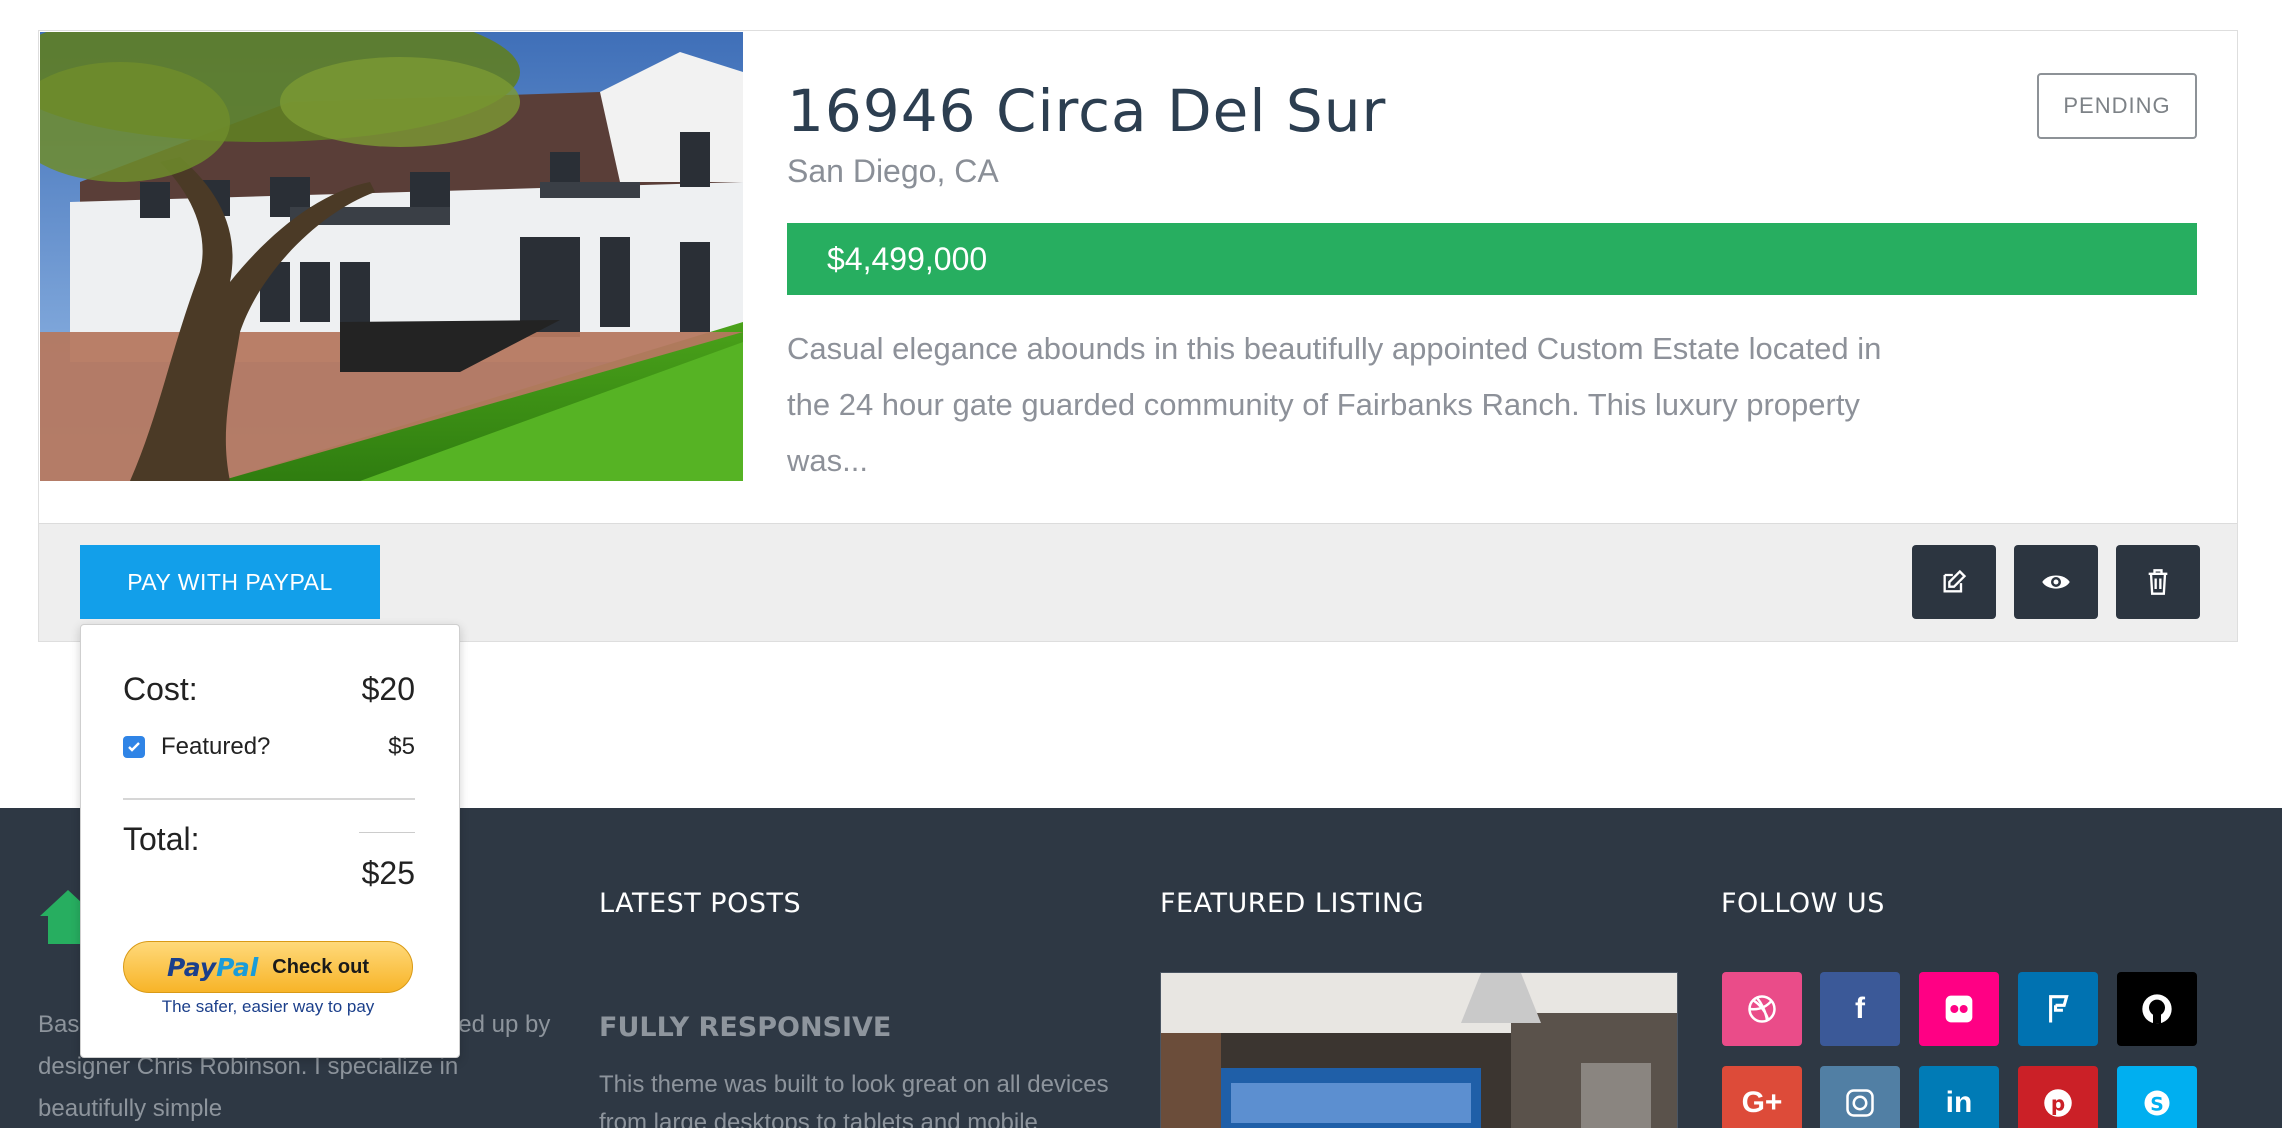 This screenshot has height=1128, width=2282. I want to click on total-value: $25, so click(388, 873).